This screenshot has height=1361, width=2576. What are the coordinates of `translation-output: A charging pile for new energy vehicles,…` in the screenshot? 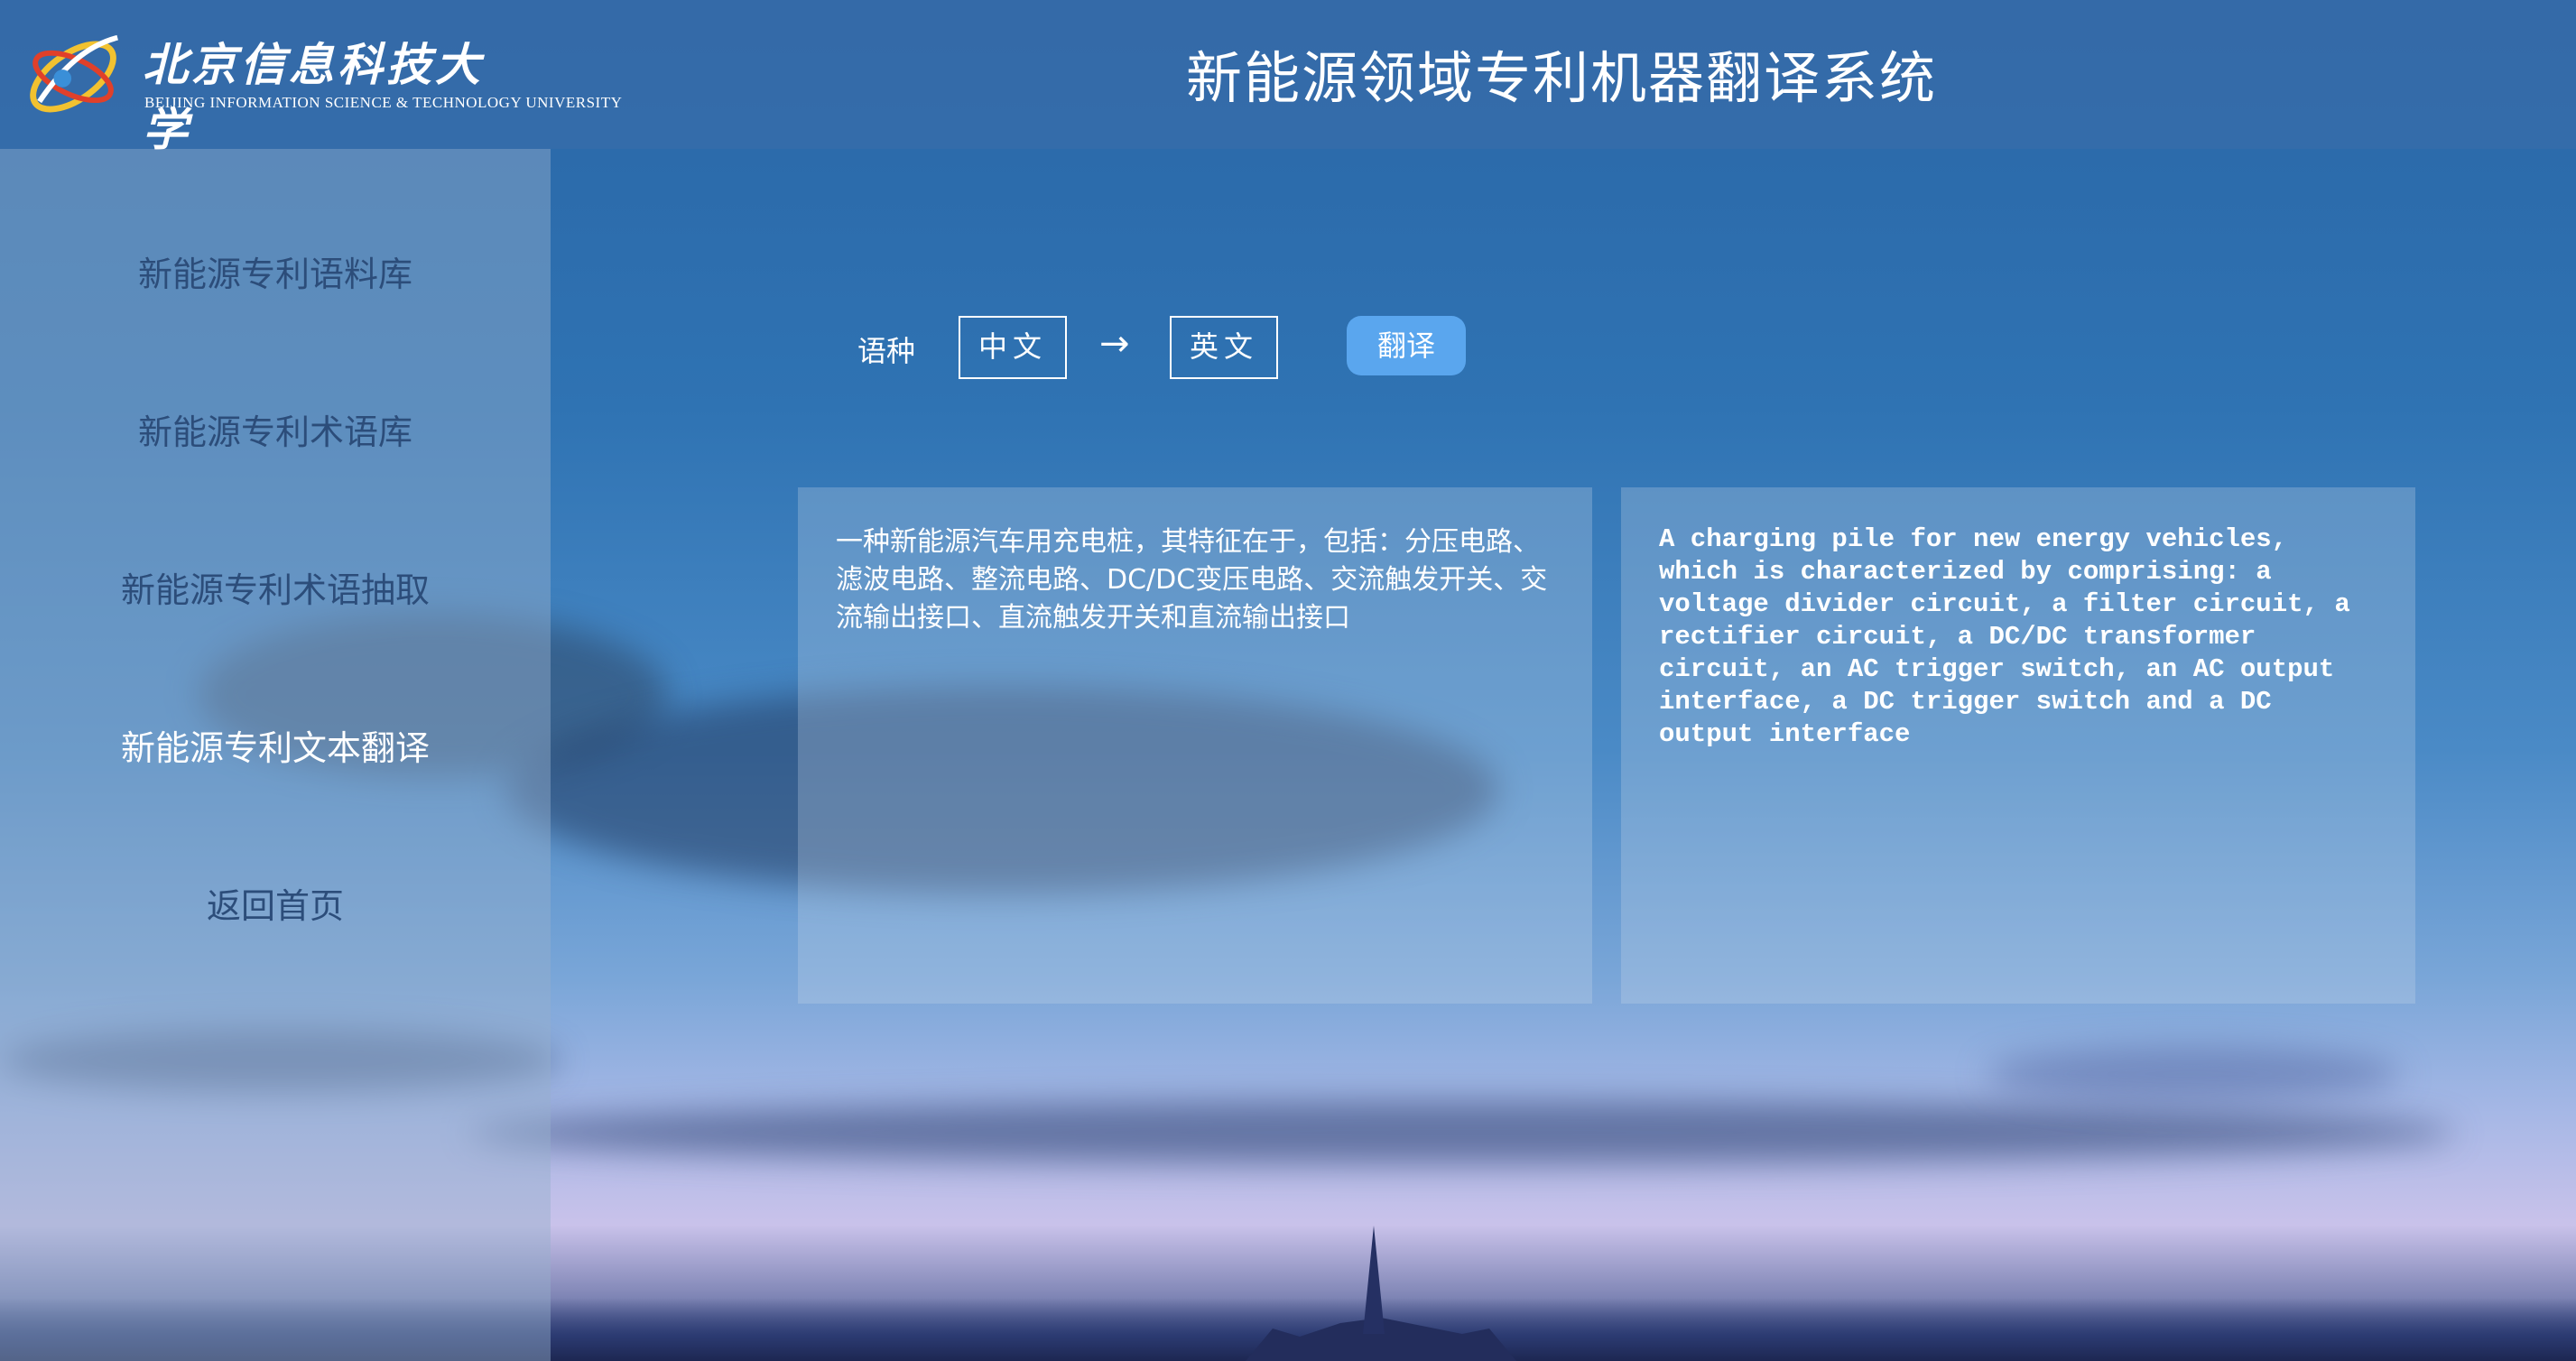 It's located at (2004, 636).